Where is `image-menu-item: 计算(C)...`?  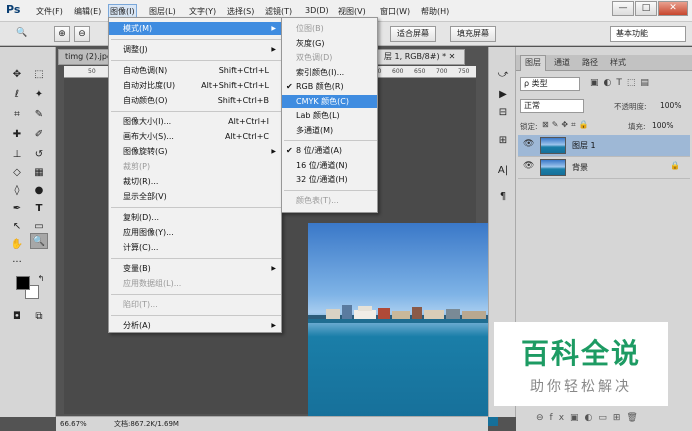 image-menu-item: 计算(C)... is located at coordinates (195, 247).